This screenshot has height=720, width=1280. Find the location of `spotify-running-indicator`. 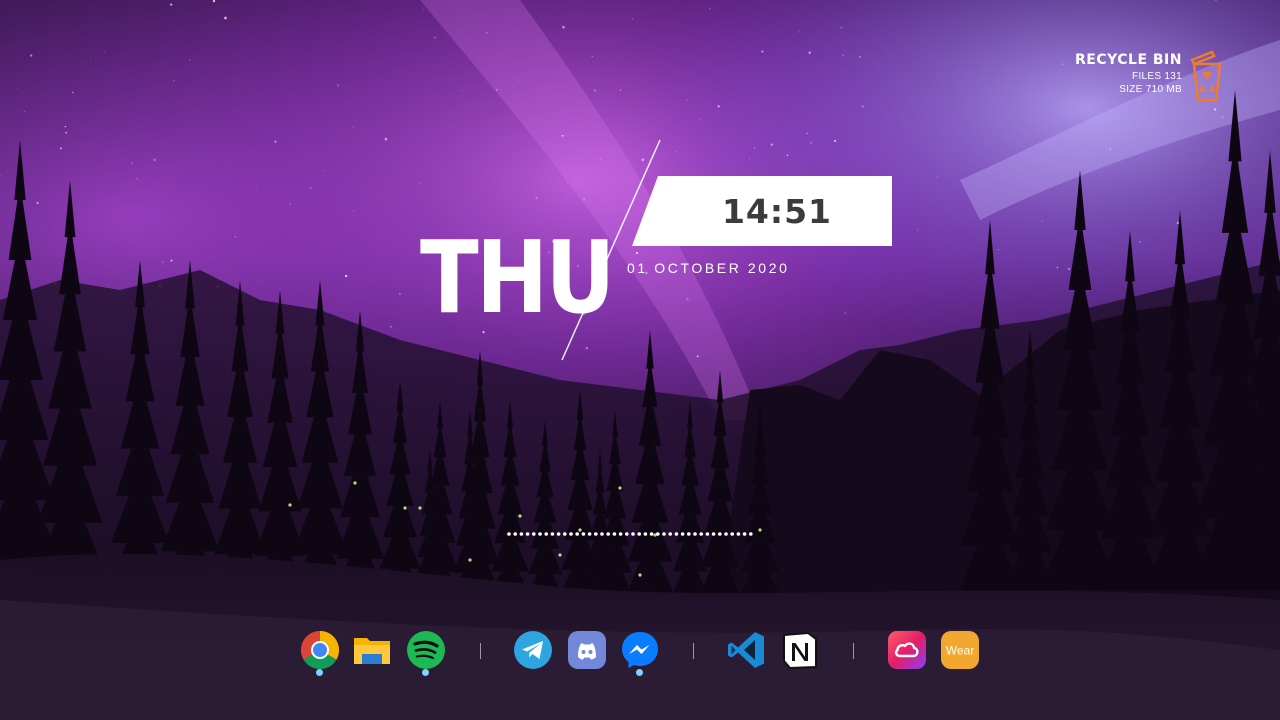

spotify-running-indicator is located at coordinates (425, 672).